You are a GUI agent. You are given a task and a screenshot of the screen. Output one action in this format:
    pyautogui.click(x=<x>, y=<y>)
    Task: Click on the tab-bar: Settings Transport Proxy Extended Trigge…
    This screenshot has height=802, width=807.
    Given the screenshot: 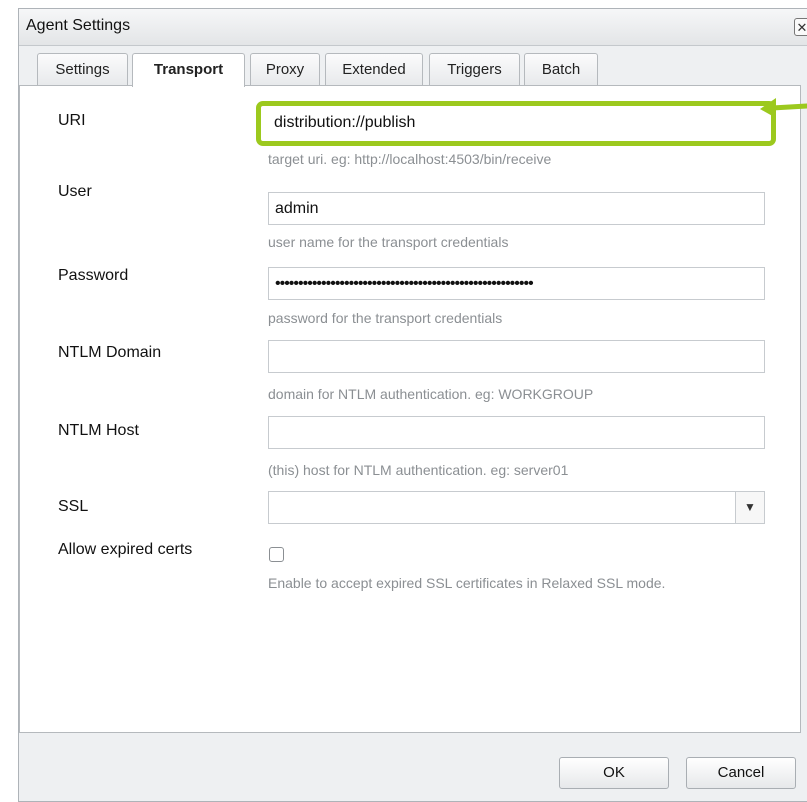 What is the action you would take?
    pyautogui.click(x=413, y=66)
    